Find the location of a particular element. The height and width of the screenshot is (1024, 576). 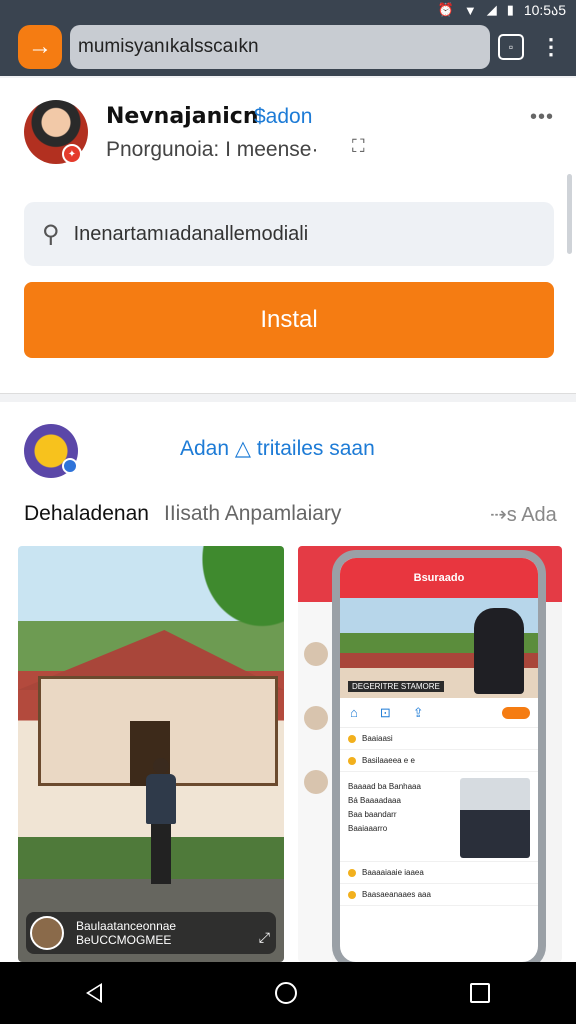

phone-header: Bsuraado is located at coordinates (439, 578).